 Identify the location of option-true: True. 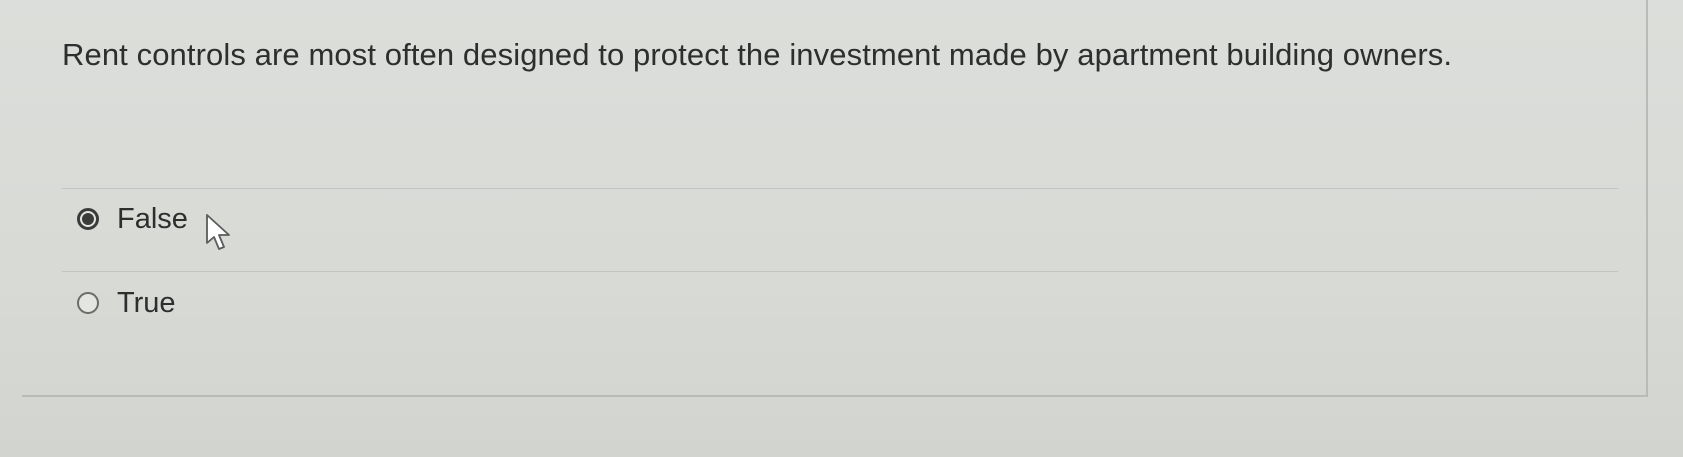
(126, 303).